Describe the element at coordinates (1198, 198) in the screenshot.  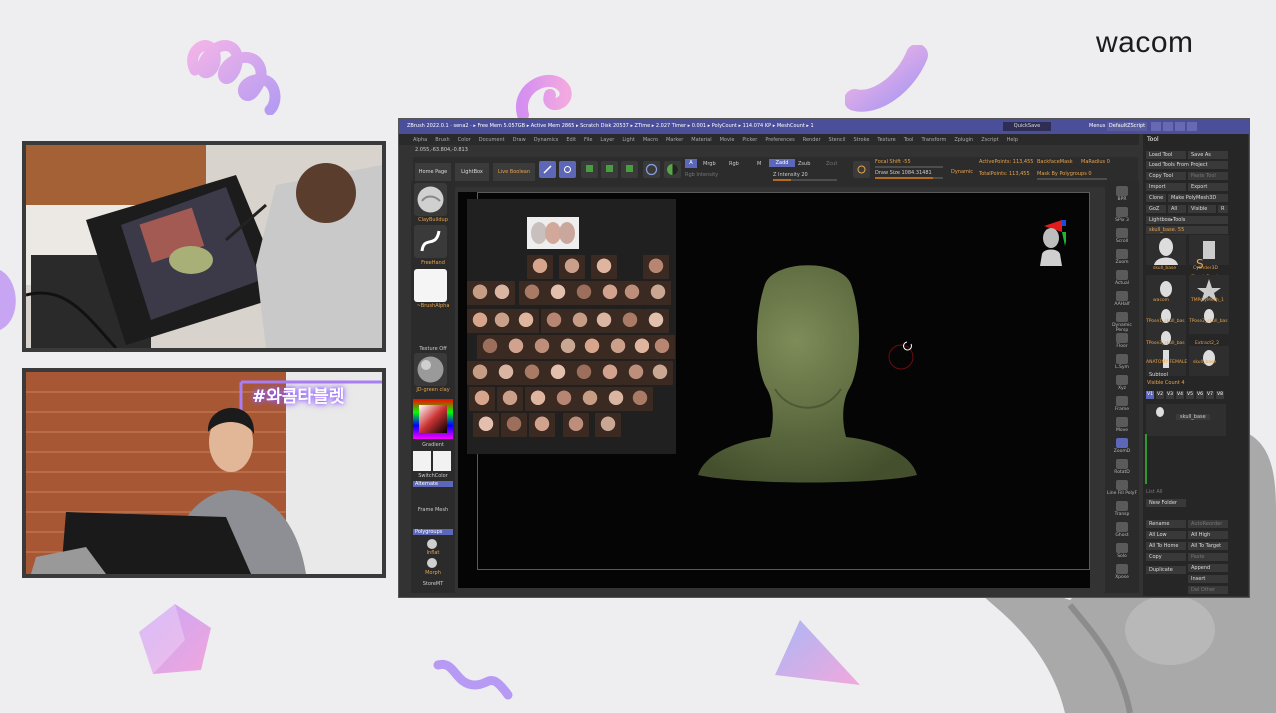
I see `make-polymesh3d-button: Make PolyMesh3D` at that location.